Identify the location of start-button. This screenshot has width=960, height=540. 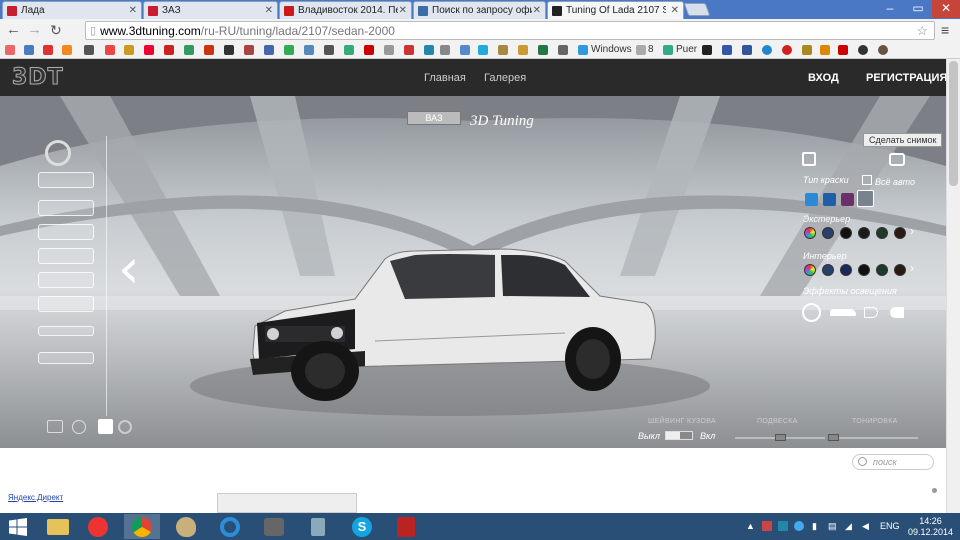
(18, 526).